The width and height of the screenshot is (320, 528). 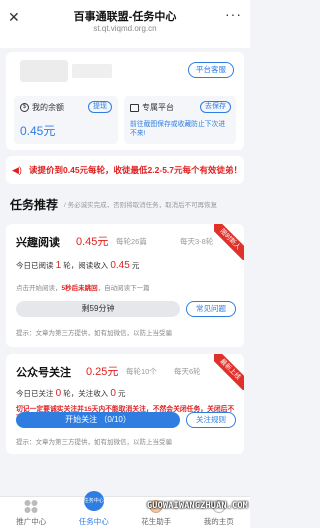 What do you see at coordinates (211, 420) in the screenshot?
I see `follow-rules-button: 关注规则` at bounding box center [211, 420].